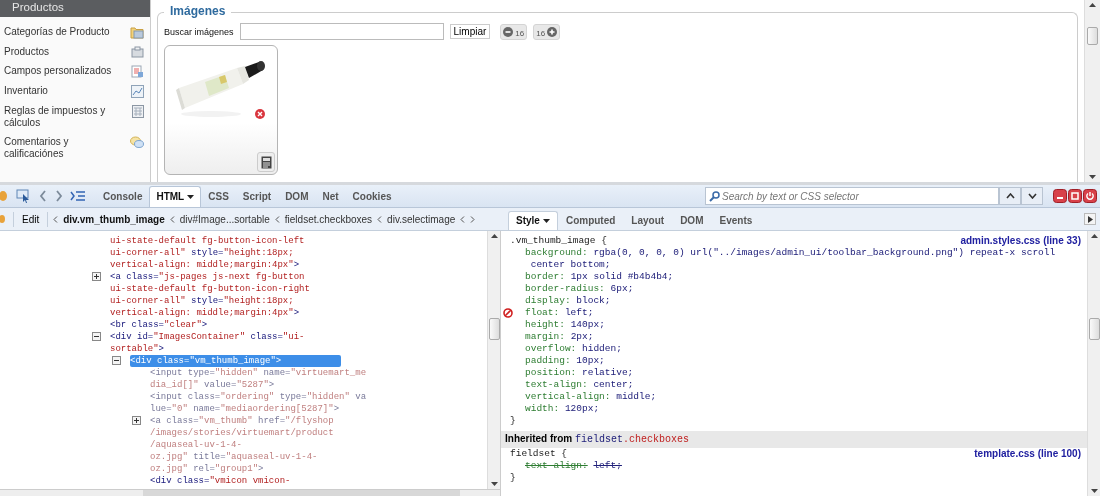 The image size is (1100, 496). I want to click on calculator-icon, so click(138, 111).